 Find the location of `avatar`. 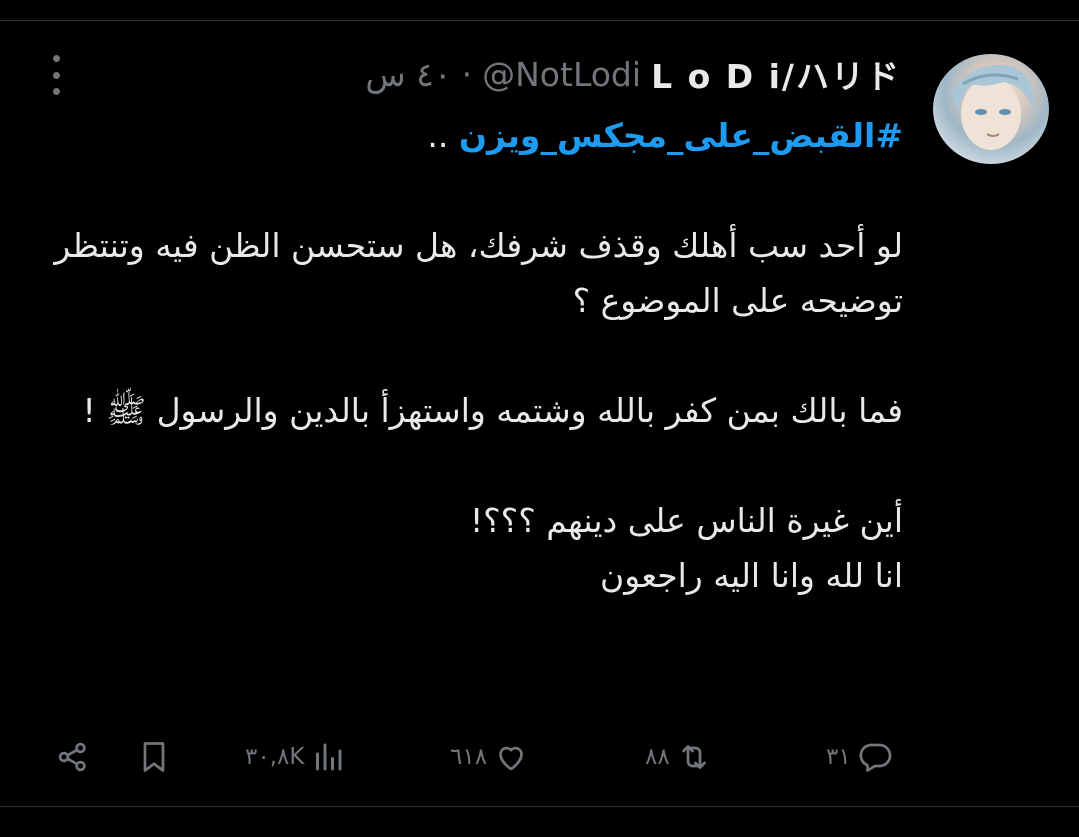

avatar is located at coordinates (991, 109).